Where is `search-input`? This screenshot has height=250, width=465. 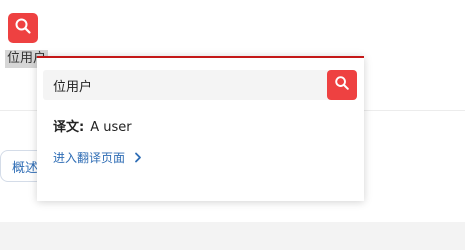 search-input is located at coordinates (183, 85).